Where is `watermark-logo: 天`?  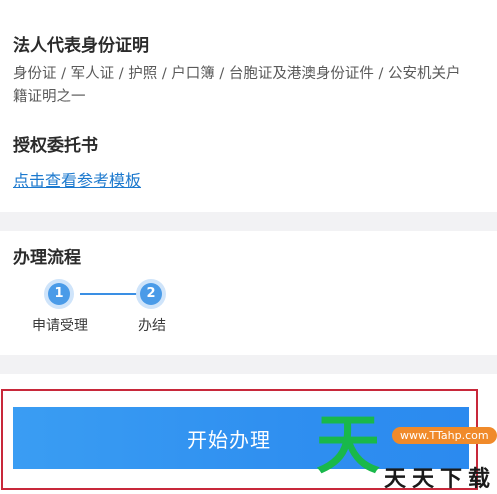
watermark-logo: 天 is located at coordinates (348, 446).